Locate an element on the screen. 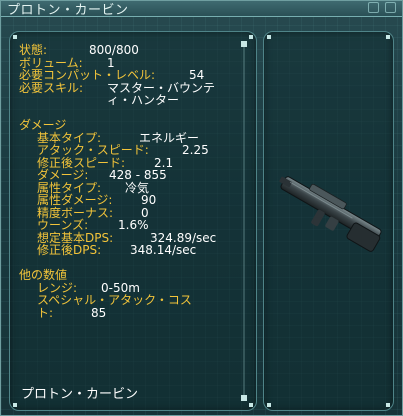 This screenshot has width=403, height=416. compat-level-value: 54 is located at coordinates (197, 75).